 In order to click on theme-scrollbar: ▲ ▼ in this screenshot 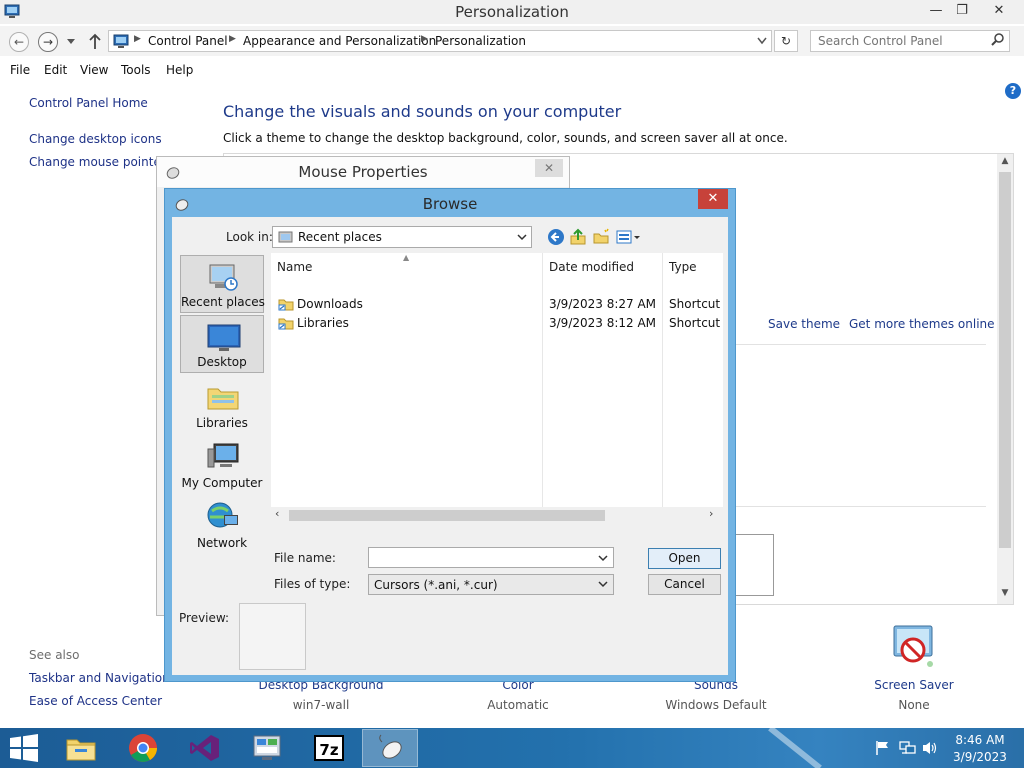, I will do `click(1005, 379)`.